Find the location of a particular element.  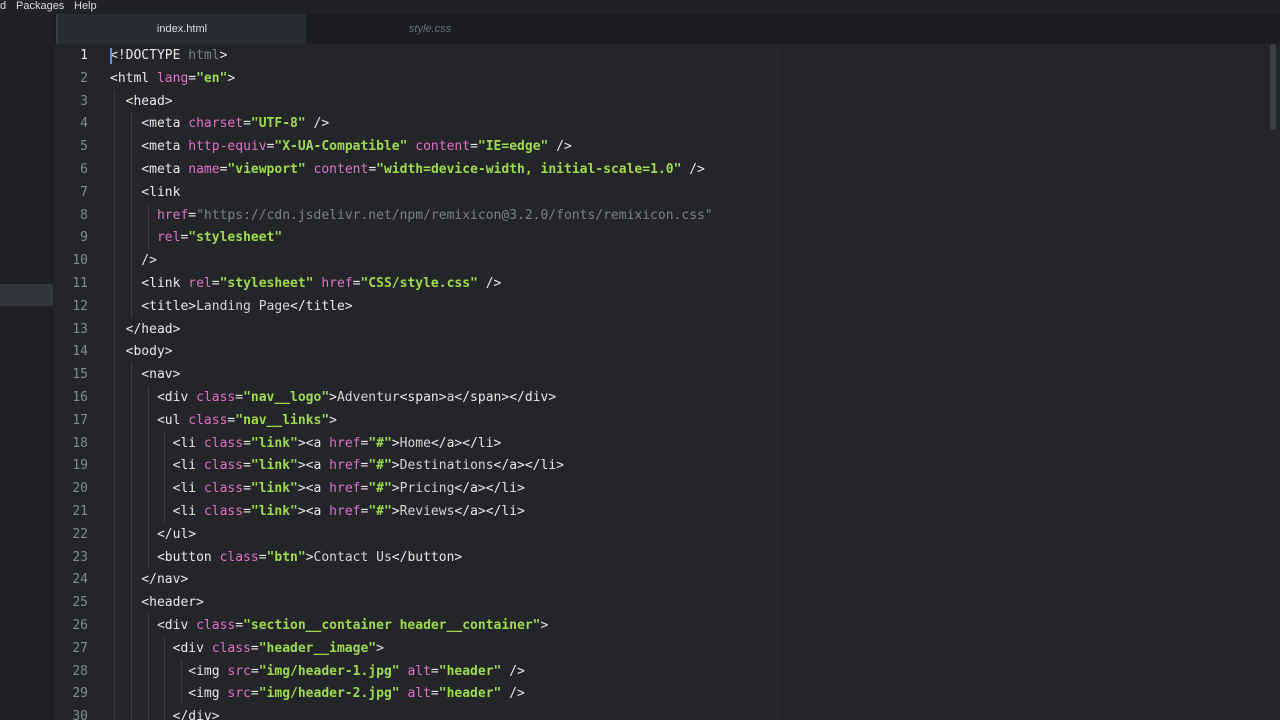

code-line: <ul class="nav__links"> is located at coordinates (223, 420).